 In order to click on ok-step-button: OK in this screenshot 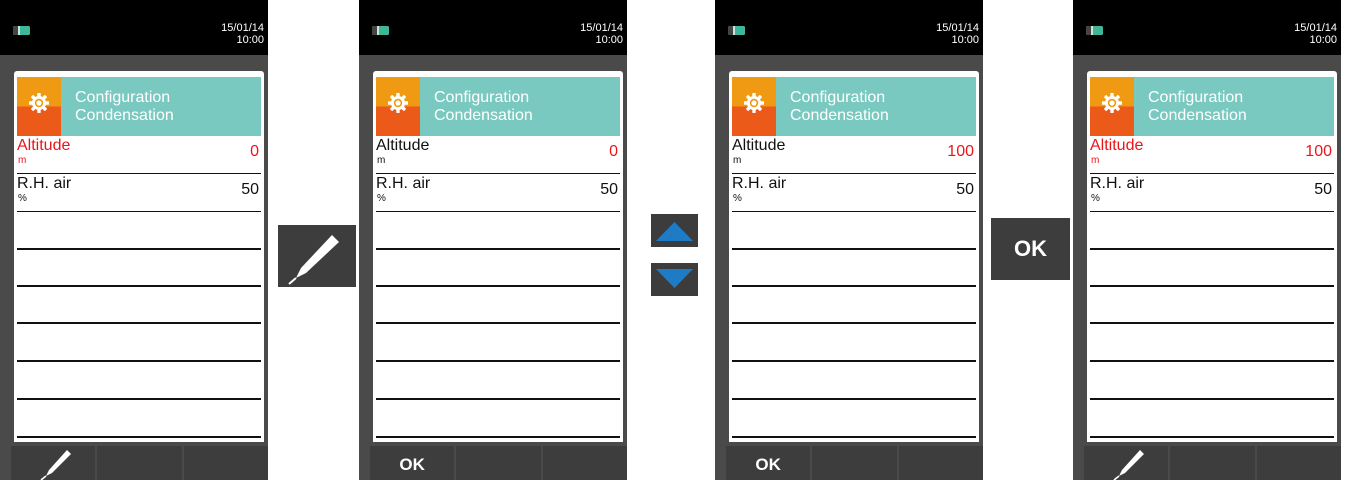, I will do `click(1030, 249)`.